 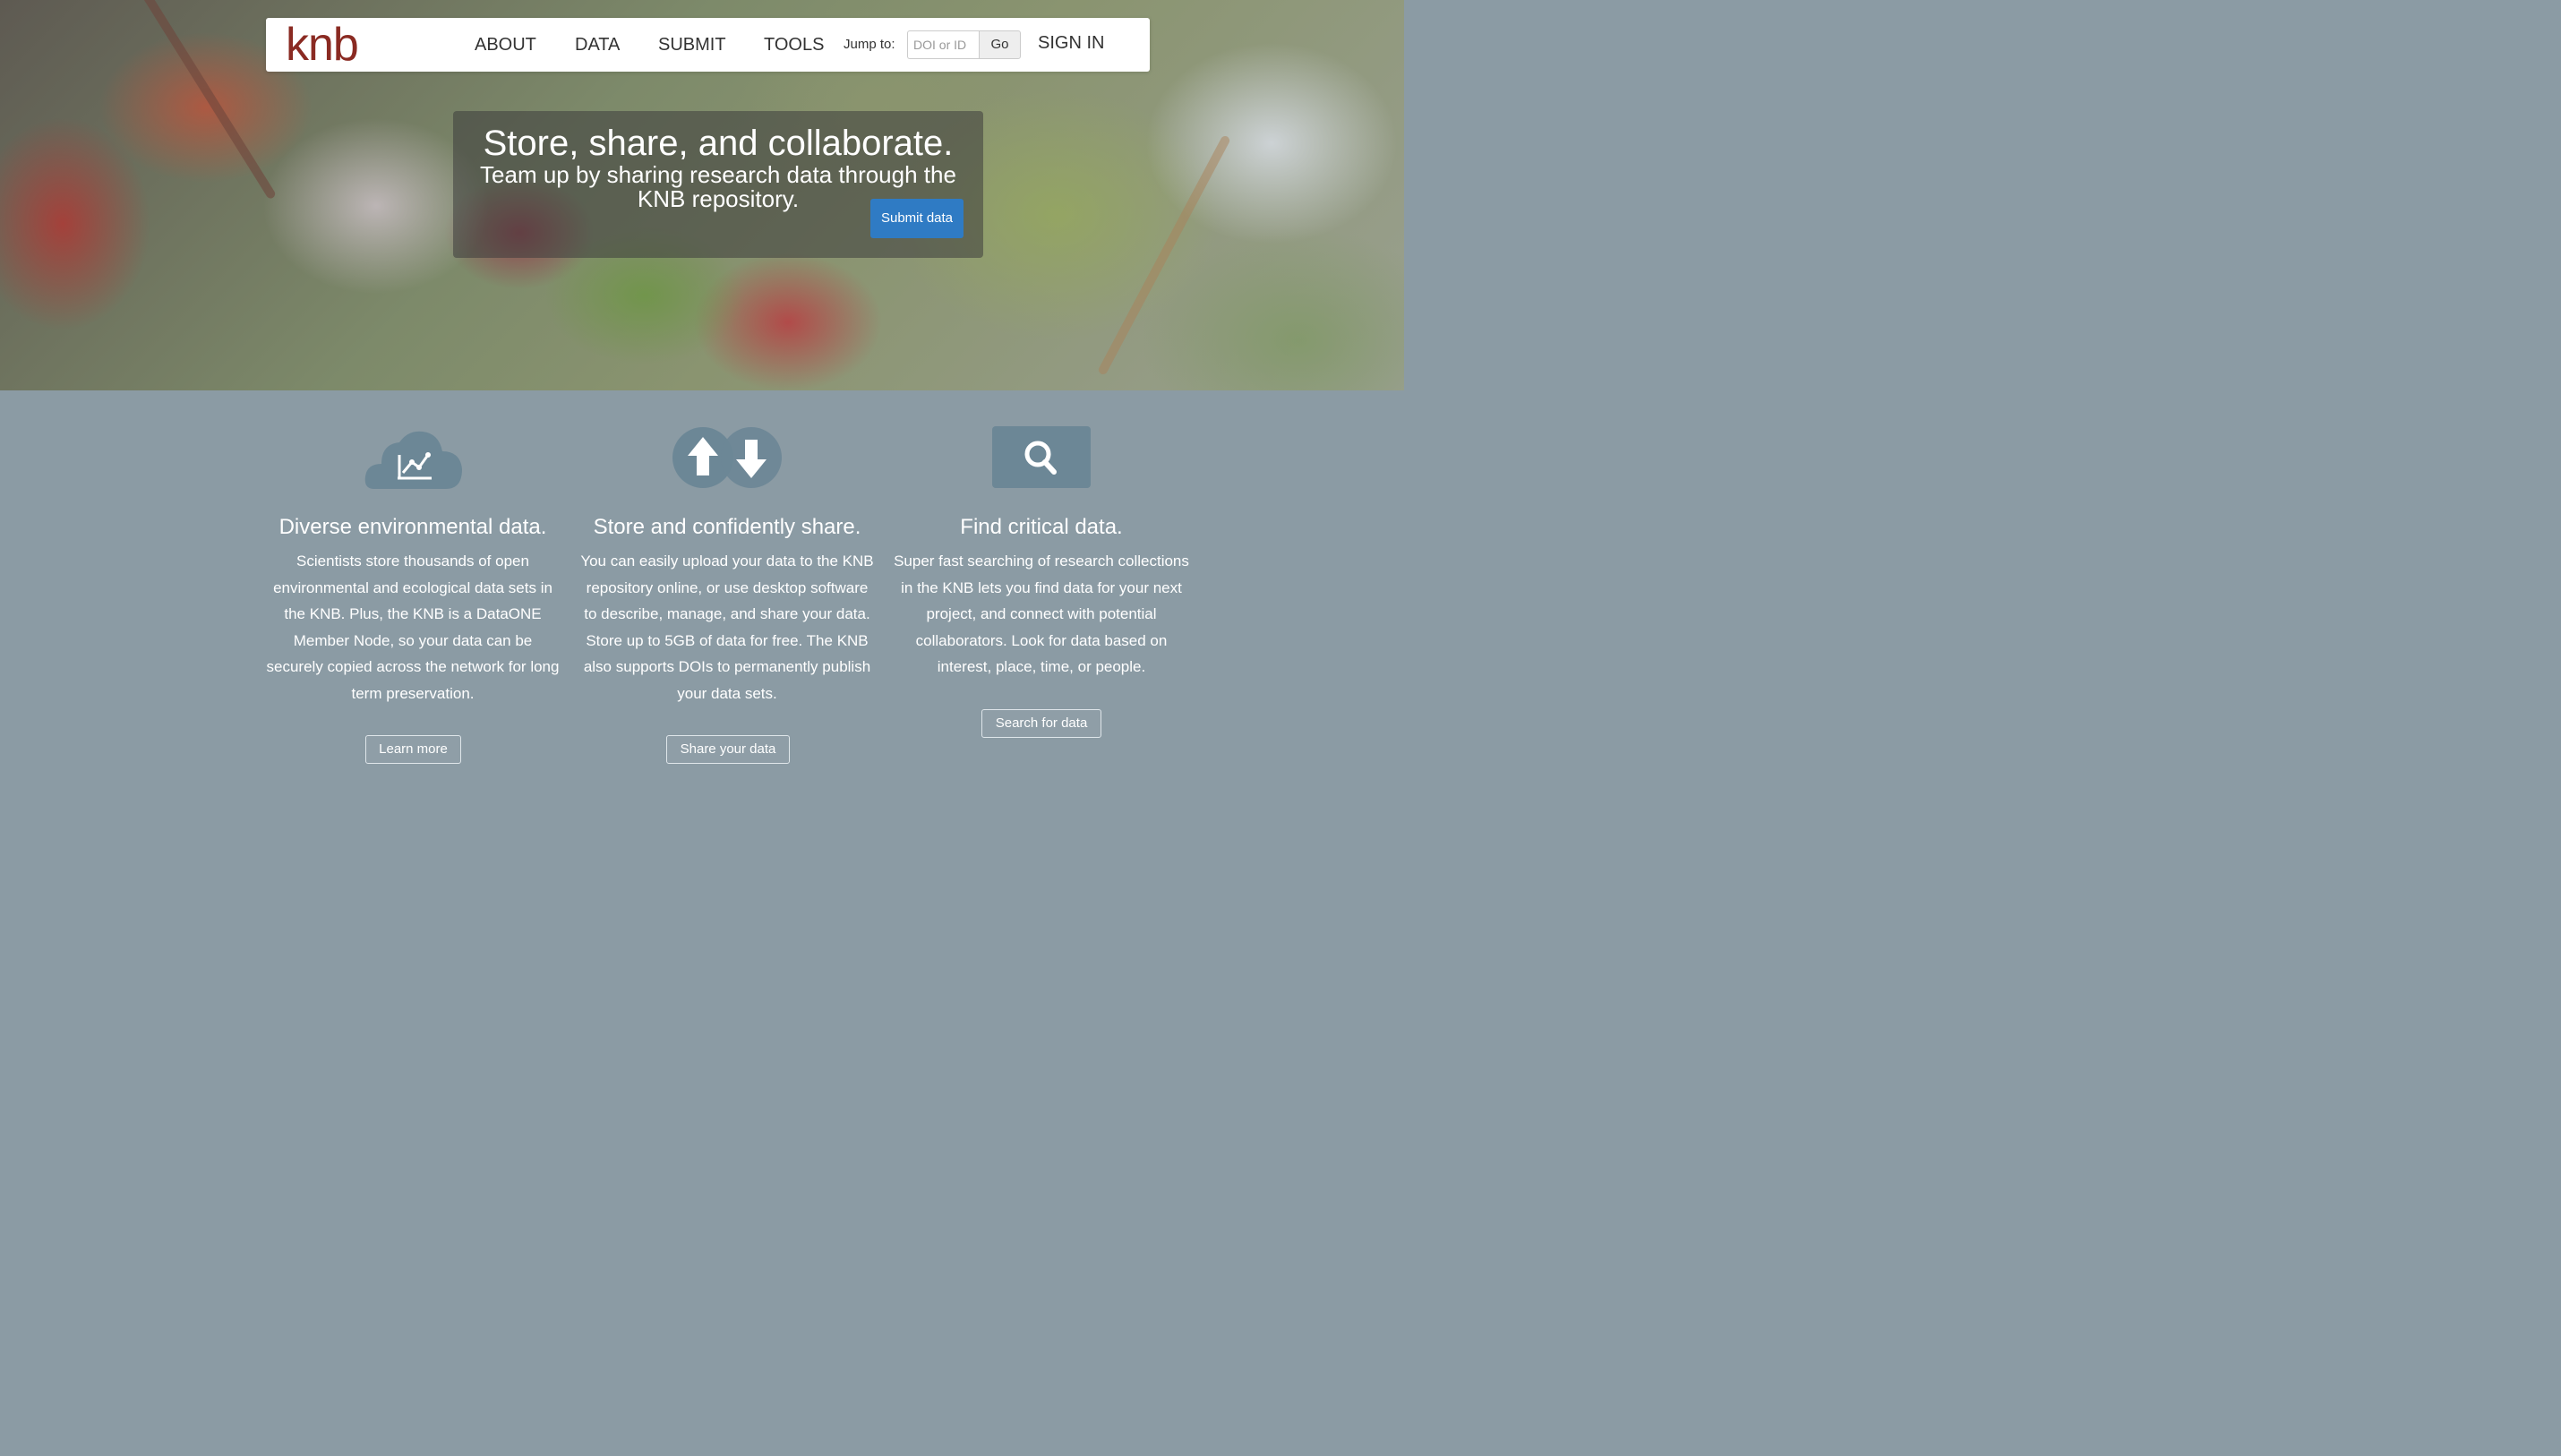 What do you see at coordinates (597, 45) in the screenshot?
I see `nav-link-data: DATA` at bounding box center [597, 45].